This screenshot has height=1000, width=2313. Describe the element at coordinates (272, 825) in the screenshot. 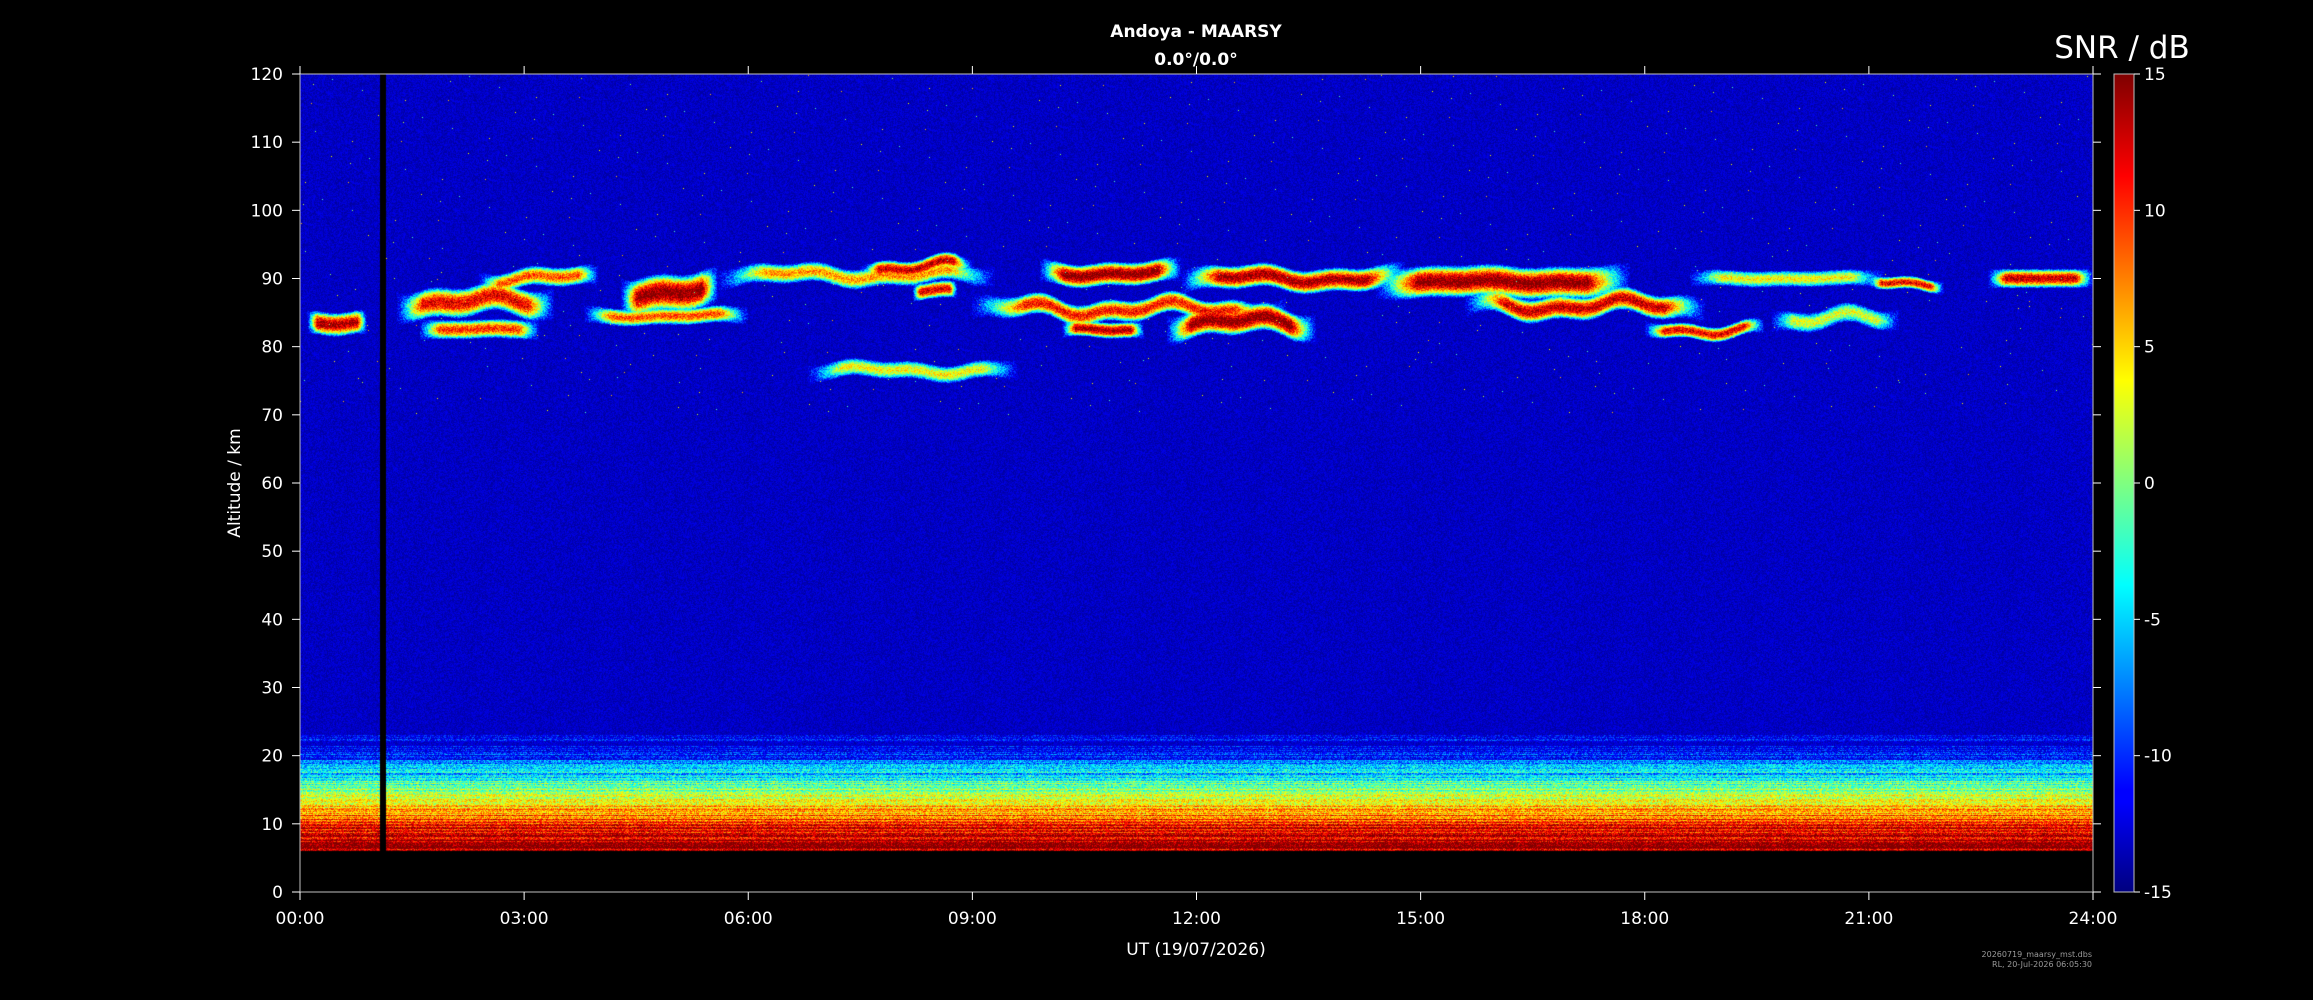

I see `y-tick-label: 10` at that location.